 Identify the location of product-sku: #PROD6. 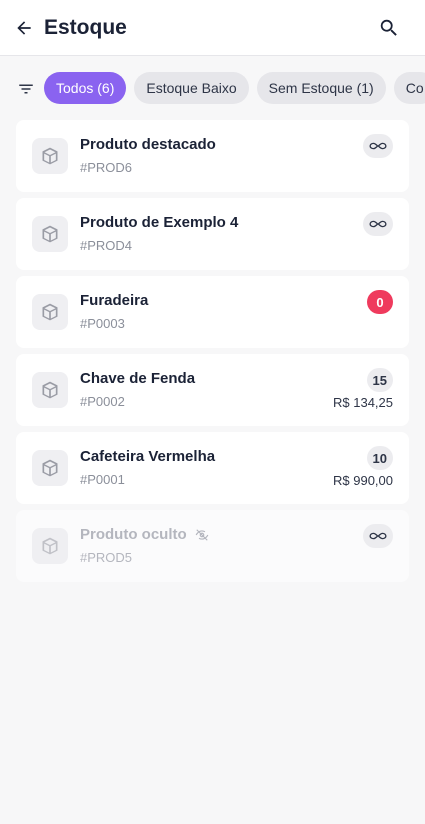
(106, 167).